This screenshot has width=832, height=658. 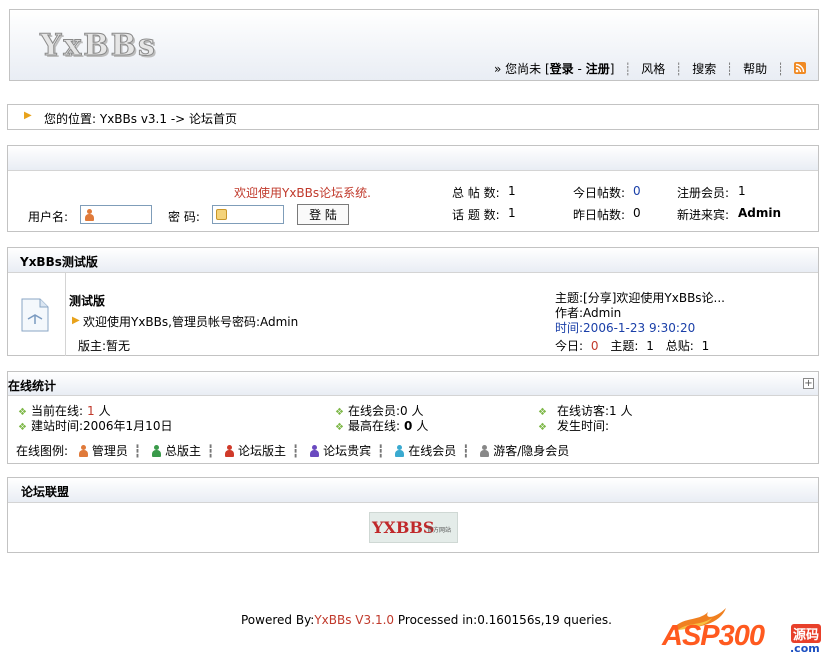 What do you see at coordinates (759, 213) in the screenshot?
I see `newest-member-link: Admin` at bounding box center [759, 213].